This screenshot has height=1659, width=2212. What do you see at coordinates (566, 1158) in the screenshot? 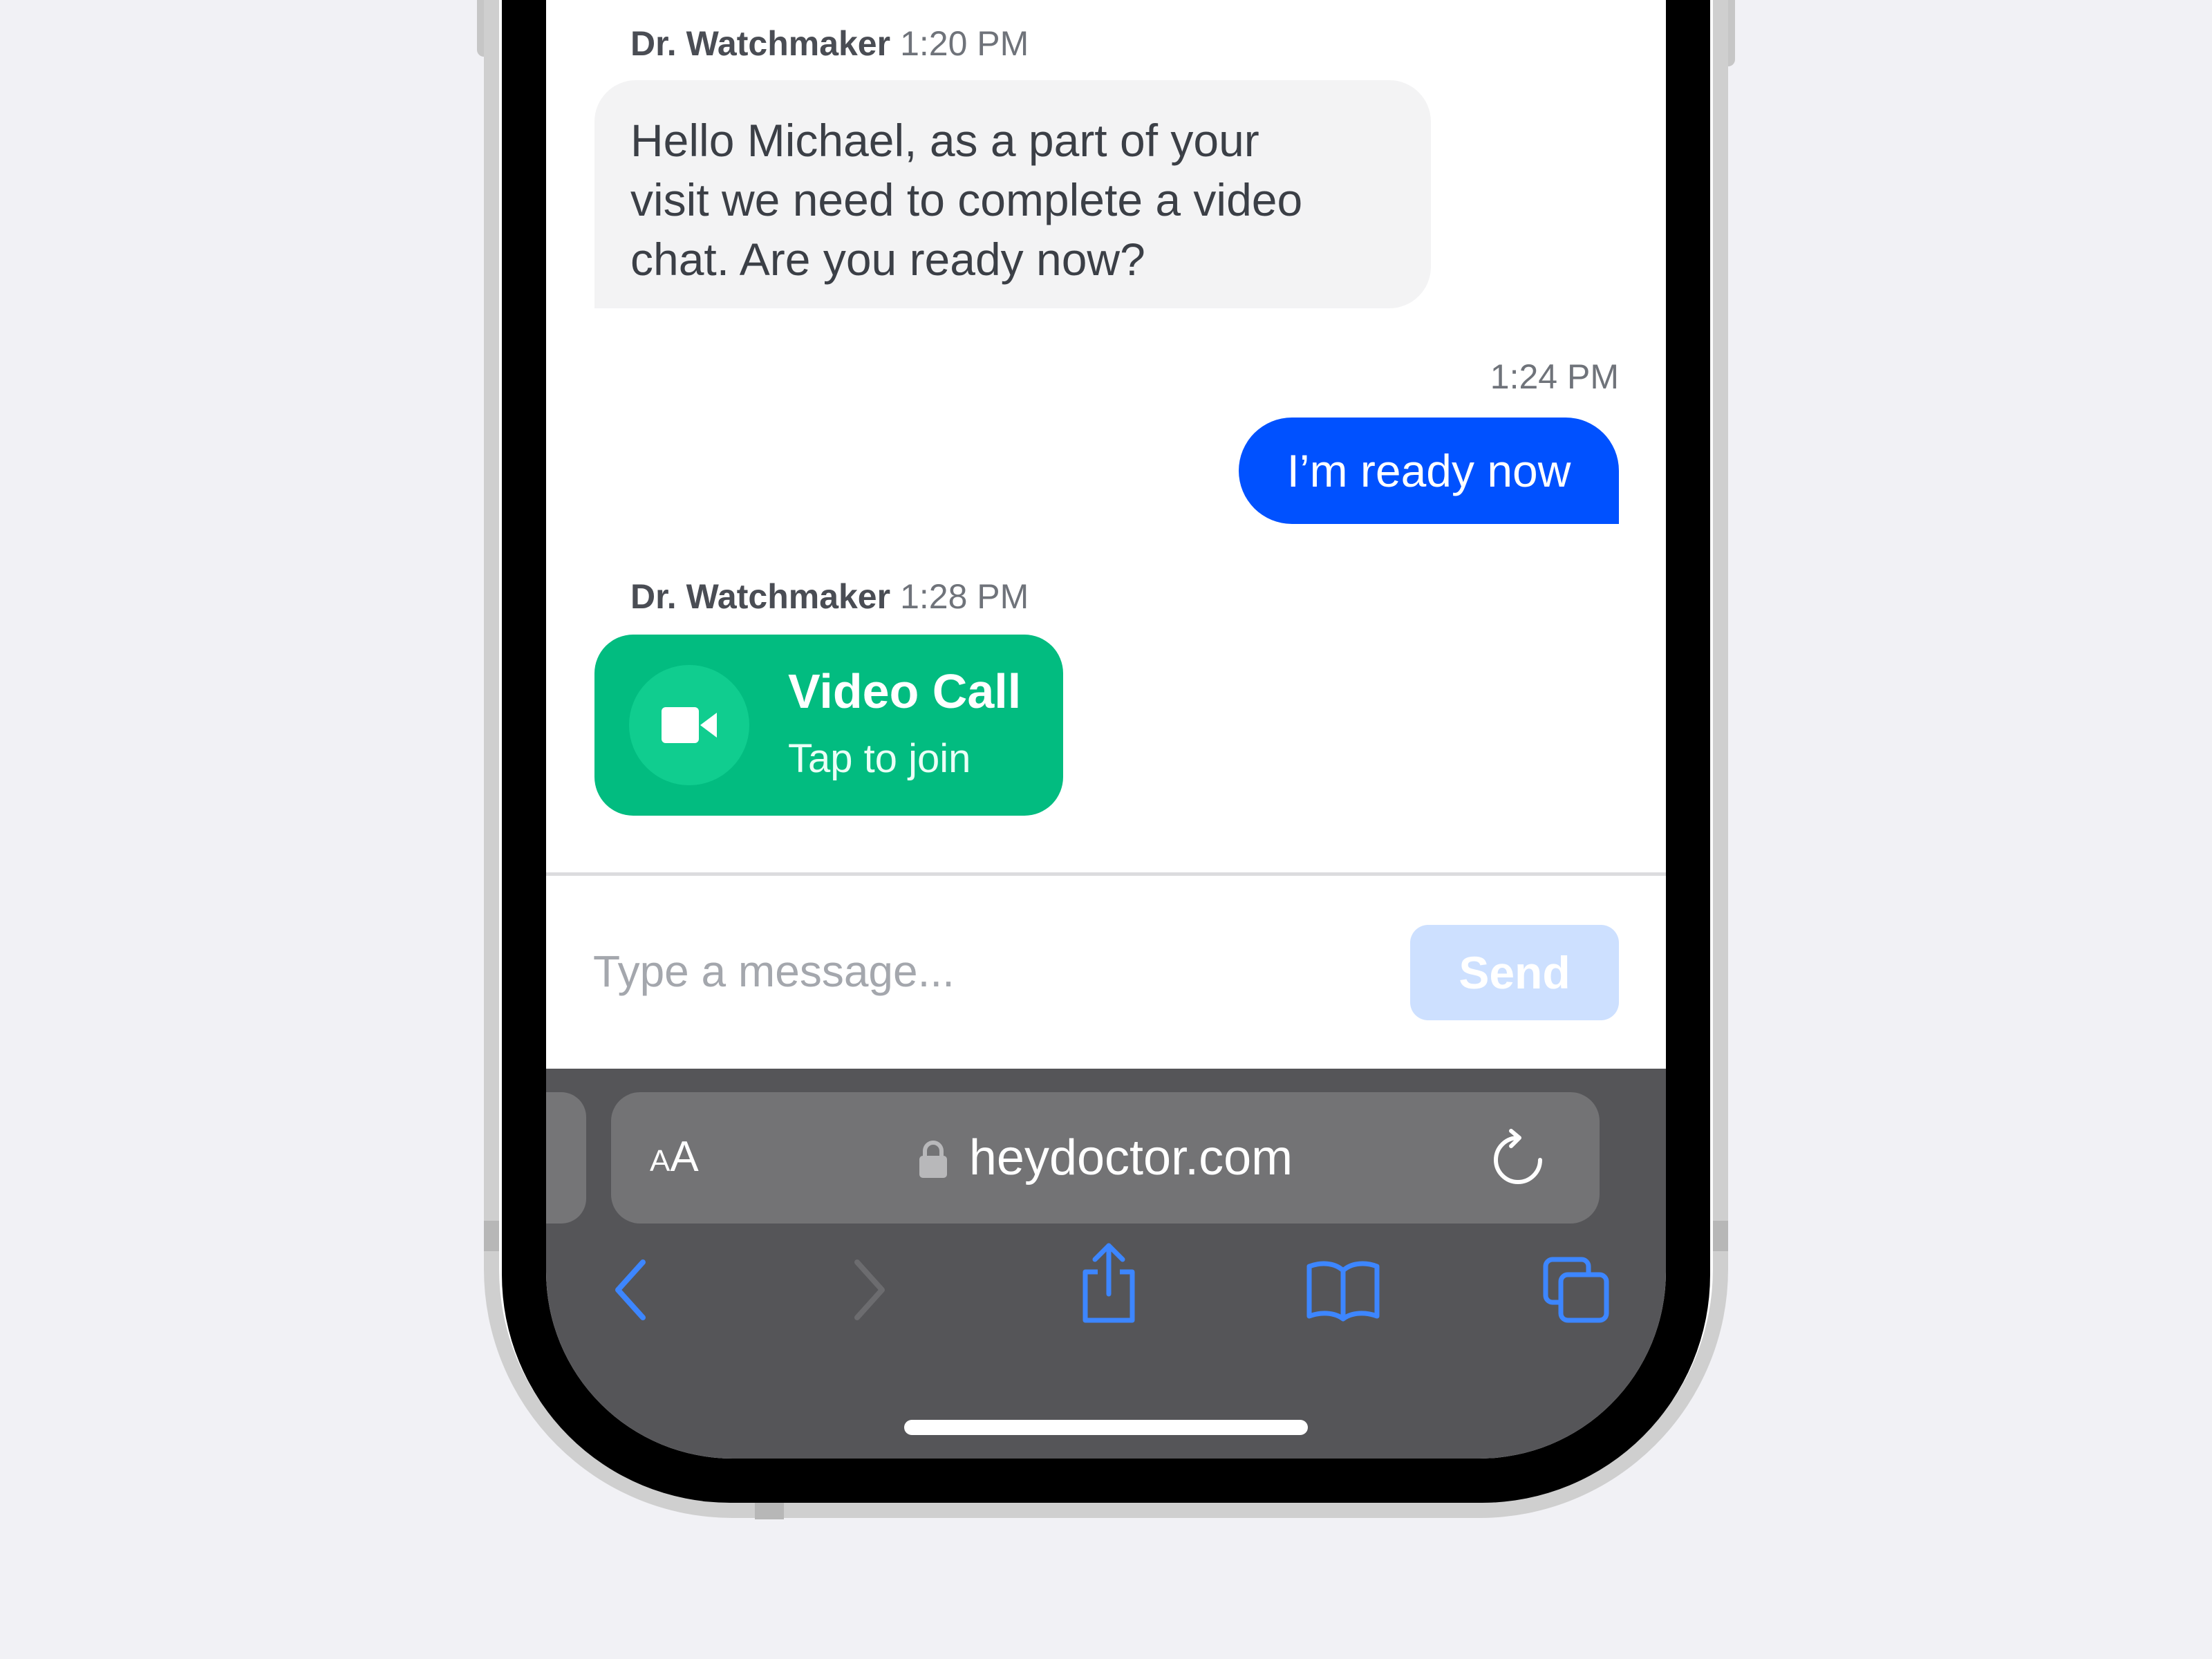
I see `previous-tab-peek` at bounding box center [566, 1158].